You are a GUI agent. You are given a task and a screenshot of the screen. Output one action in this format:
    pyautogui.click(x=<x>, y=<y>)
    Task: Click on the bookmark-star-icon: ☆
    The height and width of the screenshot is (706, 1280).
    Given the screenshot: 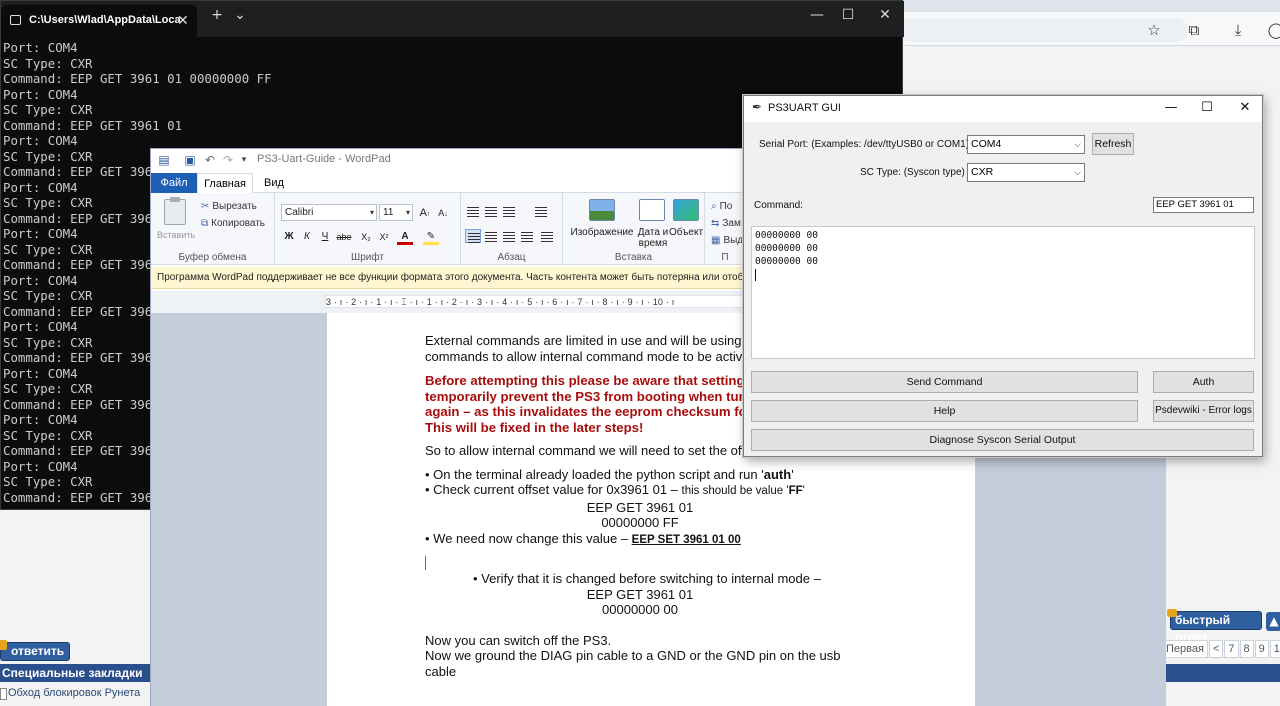 What is the action you would take?
    pyautogui.click(x=1154, y=30)
    